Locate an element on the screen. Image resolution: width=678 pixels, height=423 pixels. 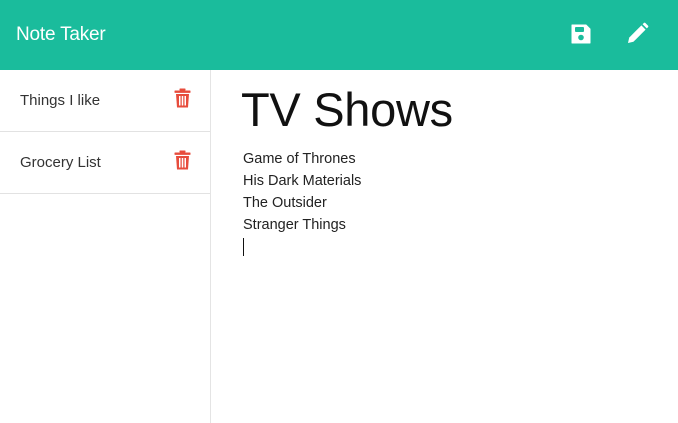
save-icon is located at coordinates (581, 34).